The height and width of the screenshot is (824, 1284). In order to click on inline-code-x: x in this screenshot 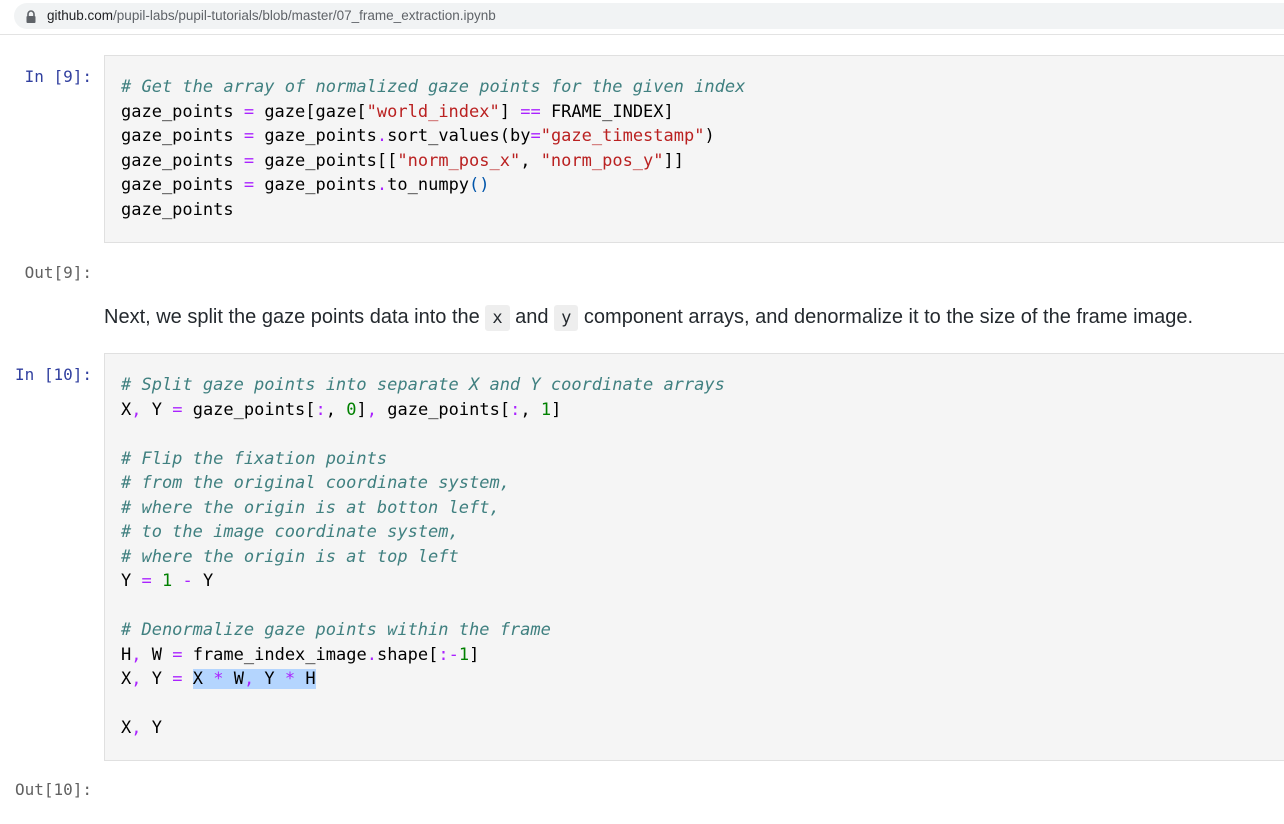, I will do `click(497, 318)`.